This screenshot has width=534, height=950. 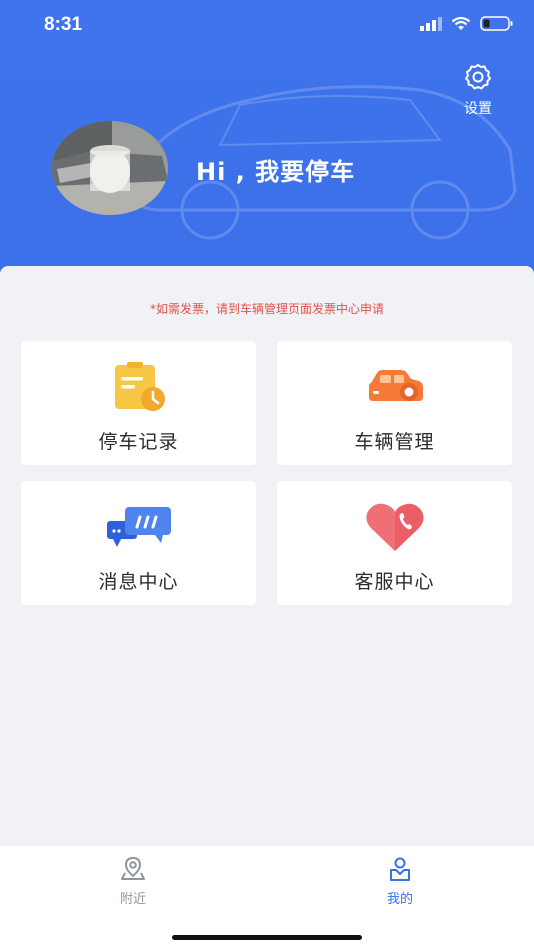 I want to click on customer-service-card: 客服中心, so click(x=394, y=543).